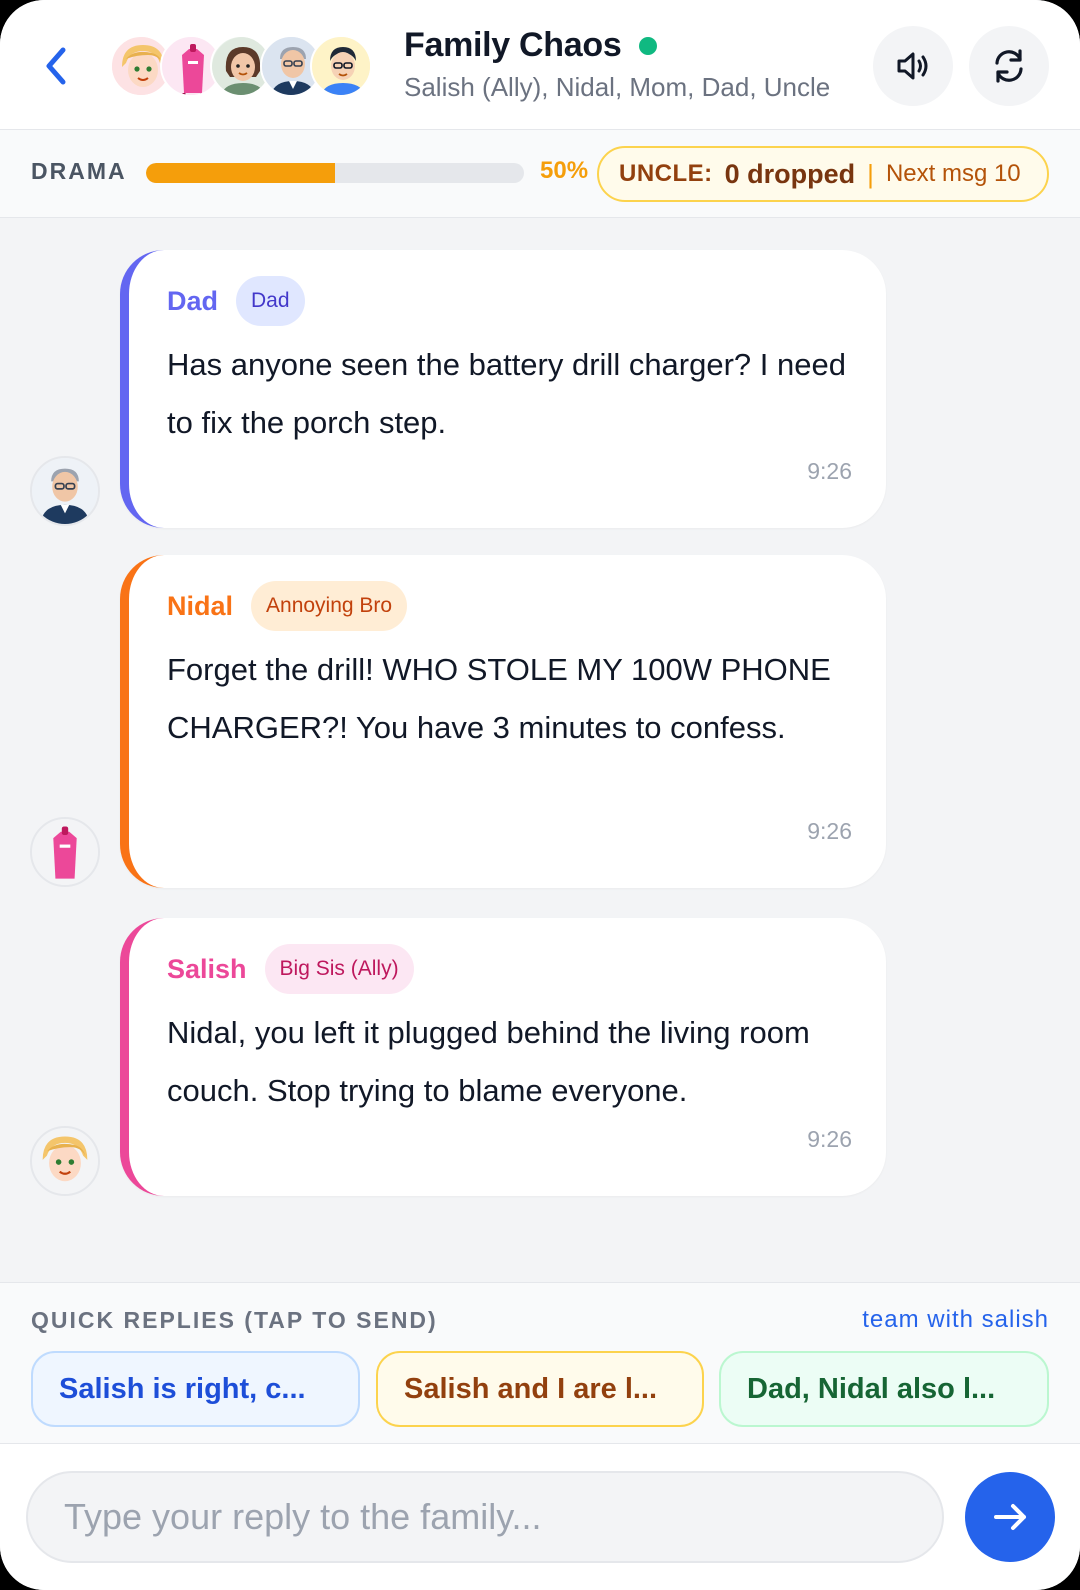 This screenshot has height=1590, width=1080. I want to click on chevron-left-icon, so click(56, 66).